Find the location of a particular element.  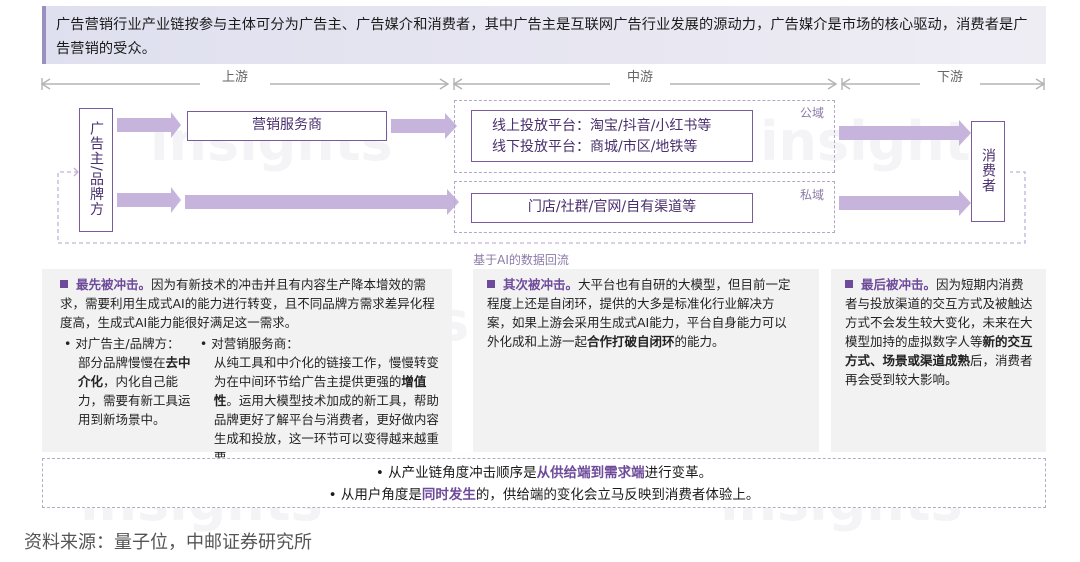

summary-l2-post: 的，供给端的变化会立马反映到消费者体验上。 is located at coordinates (617, 495).